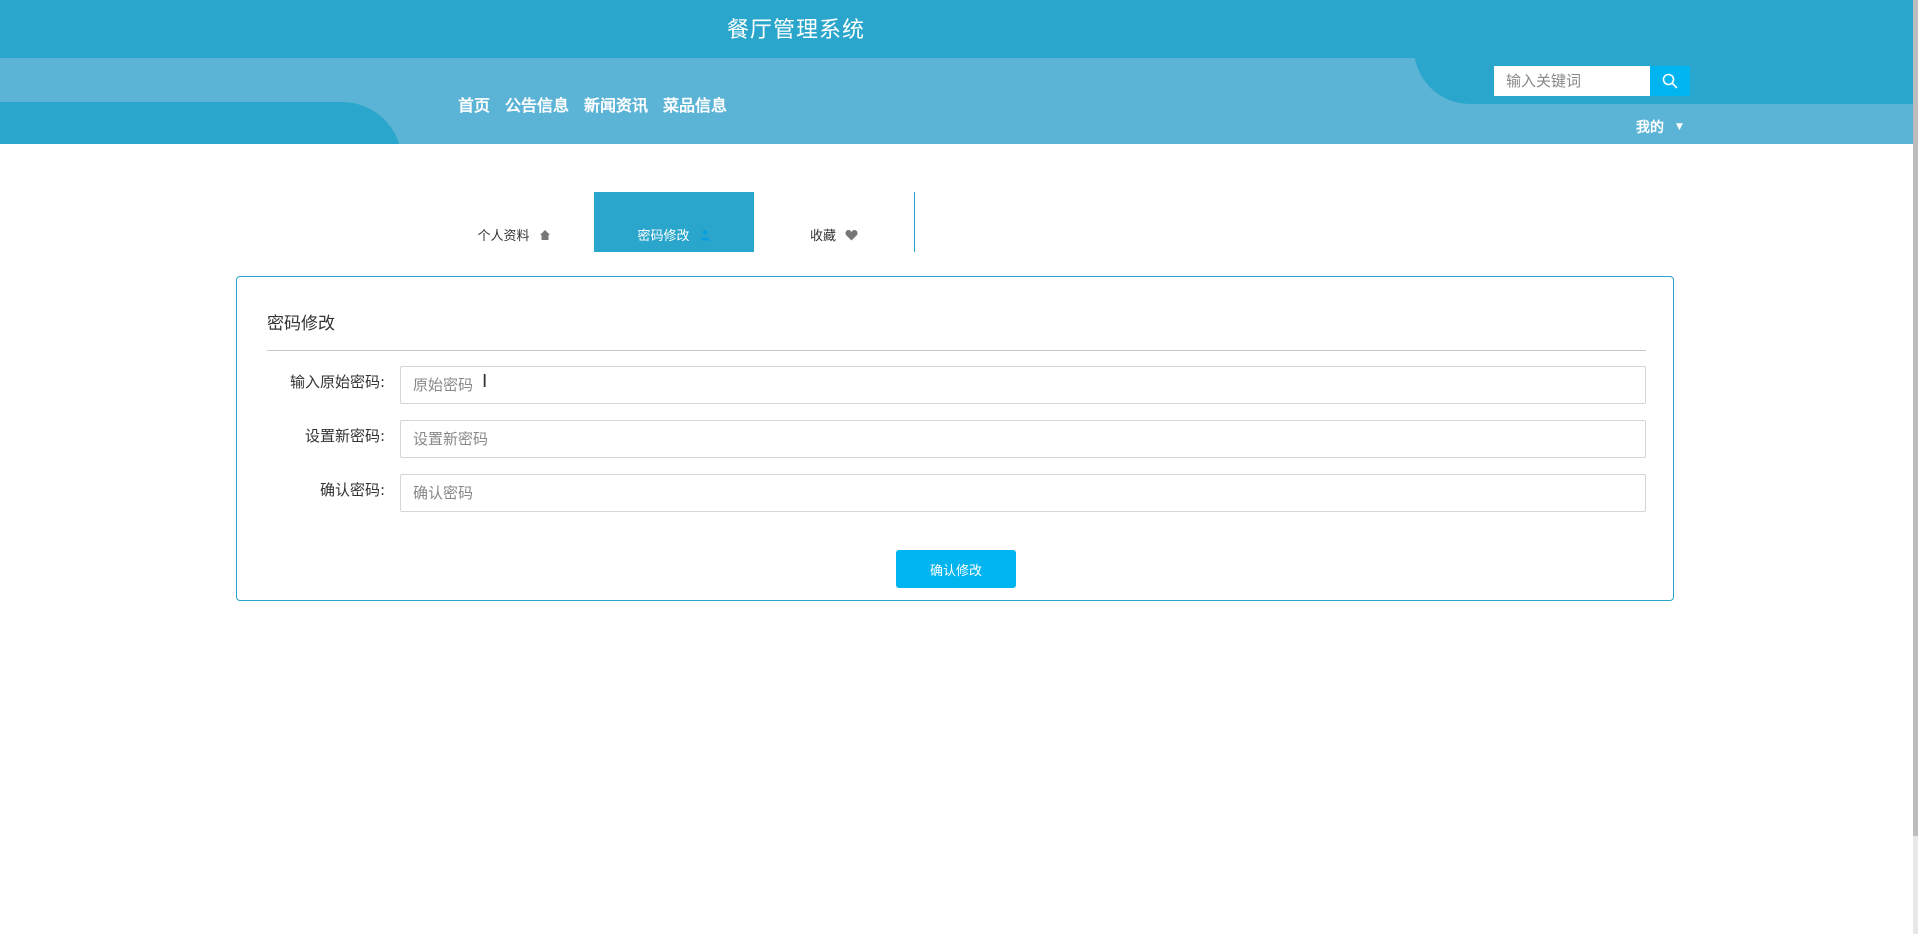 The width and height of the screenshot is (1918, 934). I want to click on header-bar: 餐厅管理系统, so click(956, 29).